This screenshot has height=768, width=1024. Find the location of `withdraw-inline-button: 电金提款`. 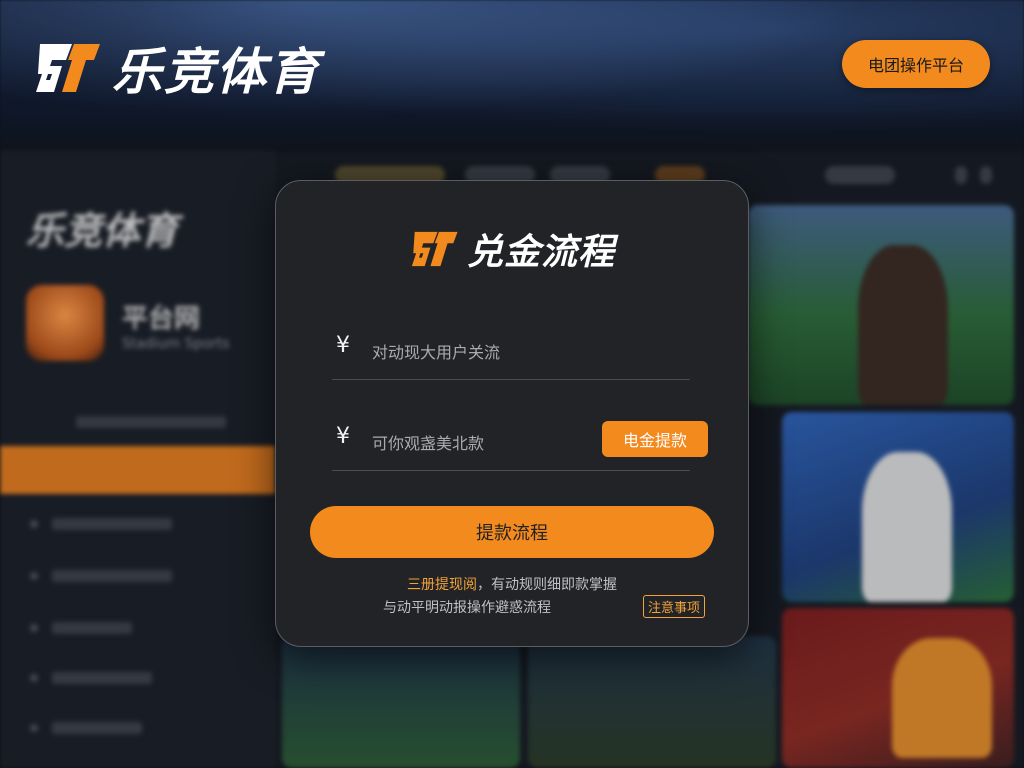

withdraw-inline-button: 电金提款 is located at coordinates (655, 439).